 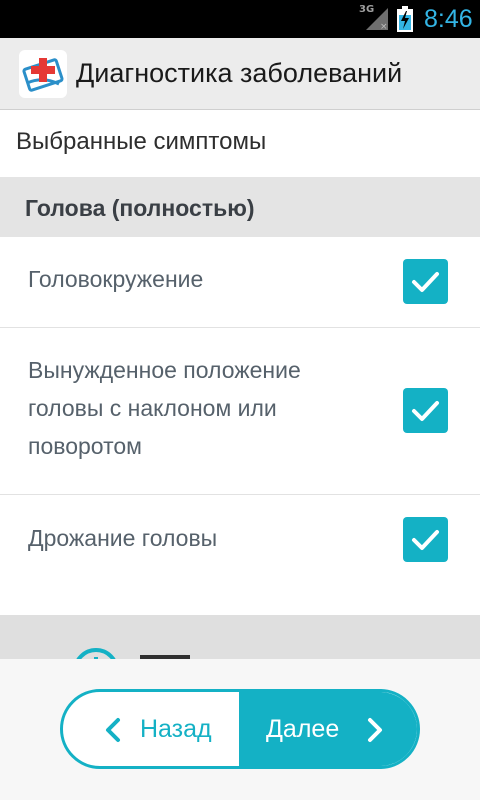 I want to click on app-title: Диагностика заболеваний, so click(x=239, y=73).